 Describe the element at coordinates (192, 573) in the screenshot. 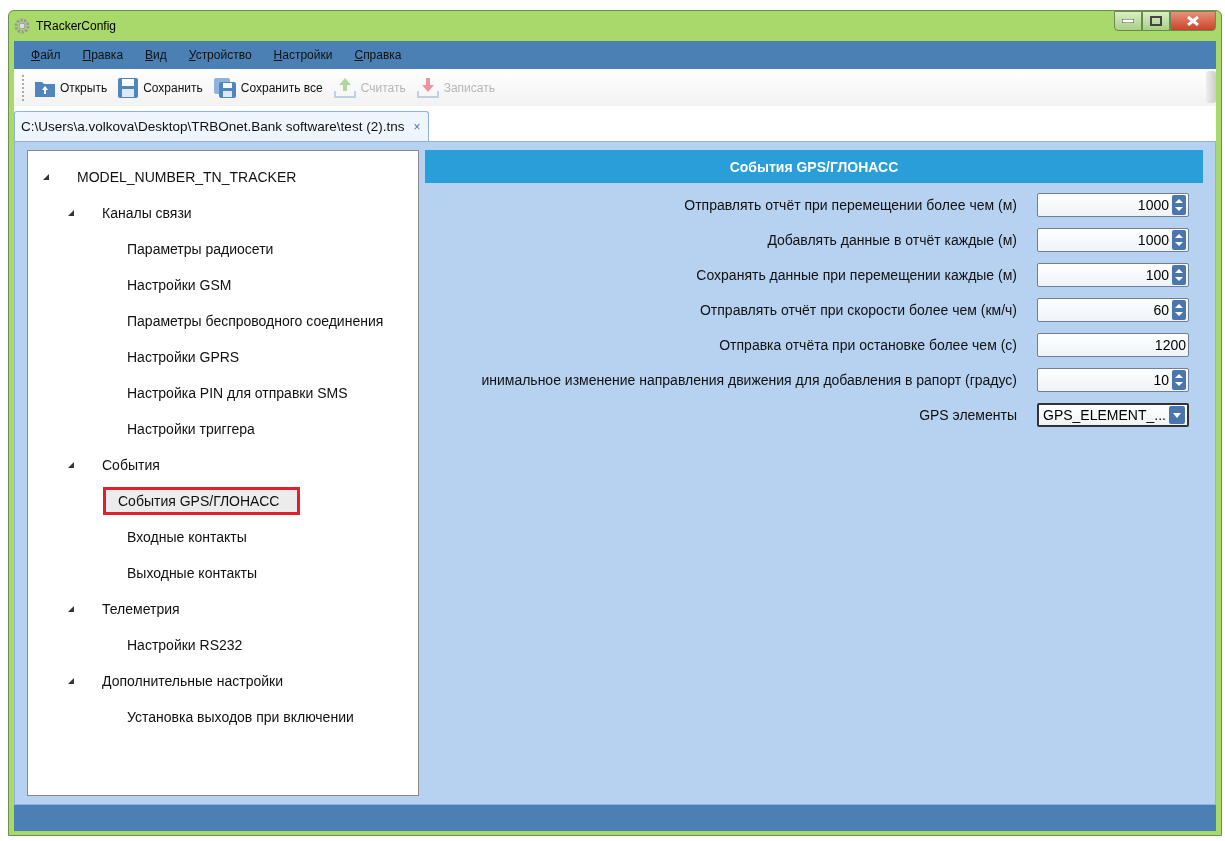

I see `tree-item: Выходные контакты` at that location.